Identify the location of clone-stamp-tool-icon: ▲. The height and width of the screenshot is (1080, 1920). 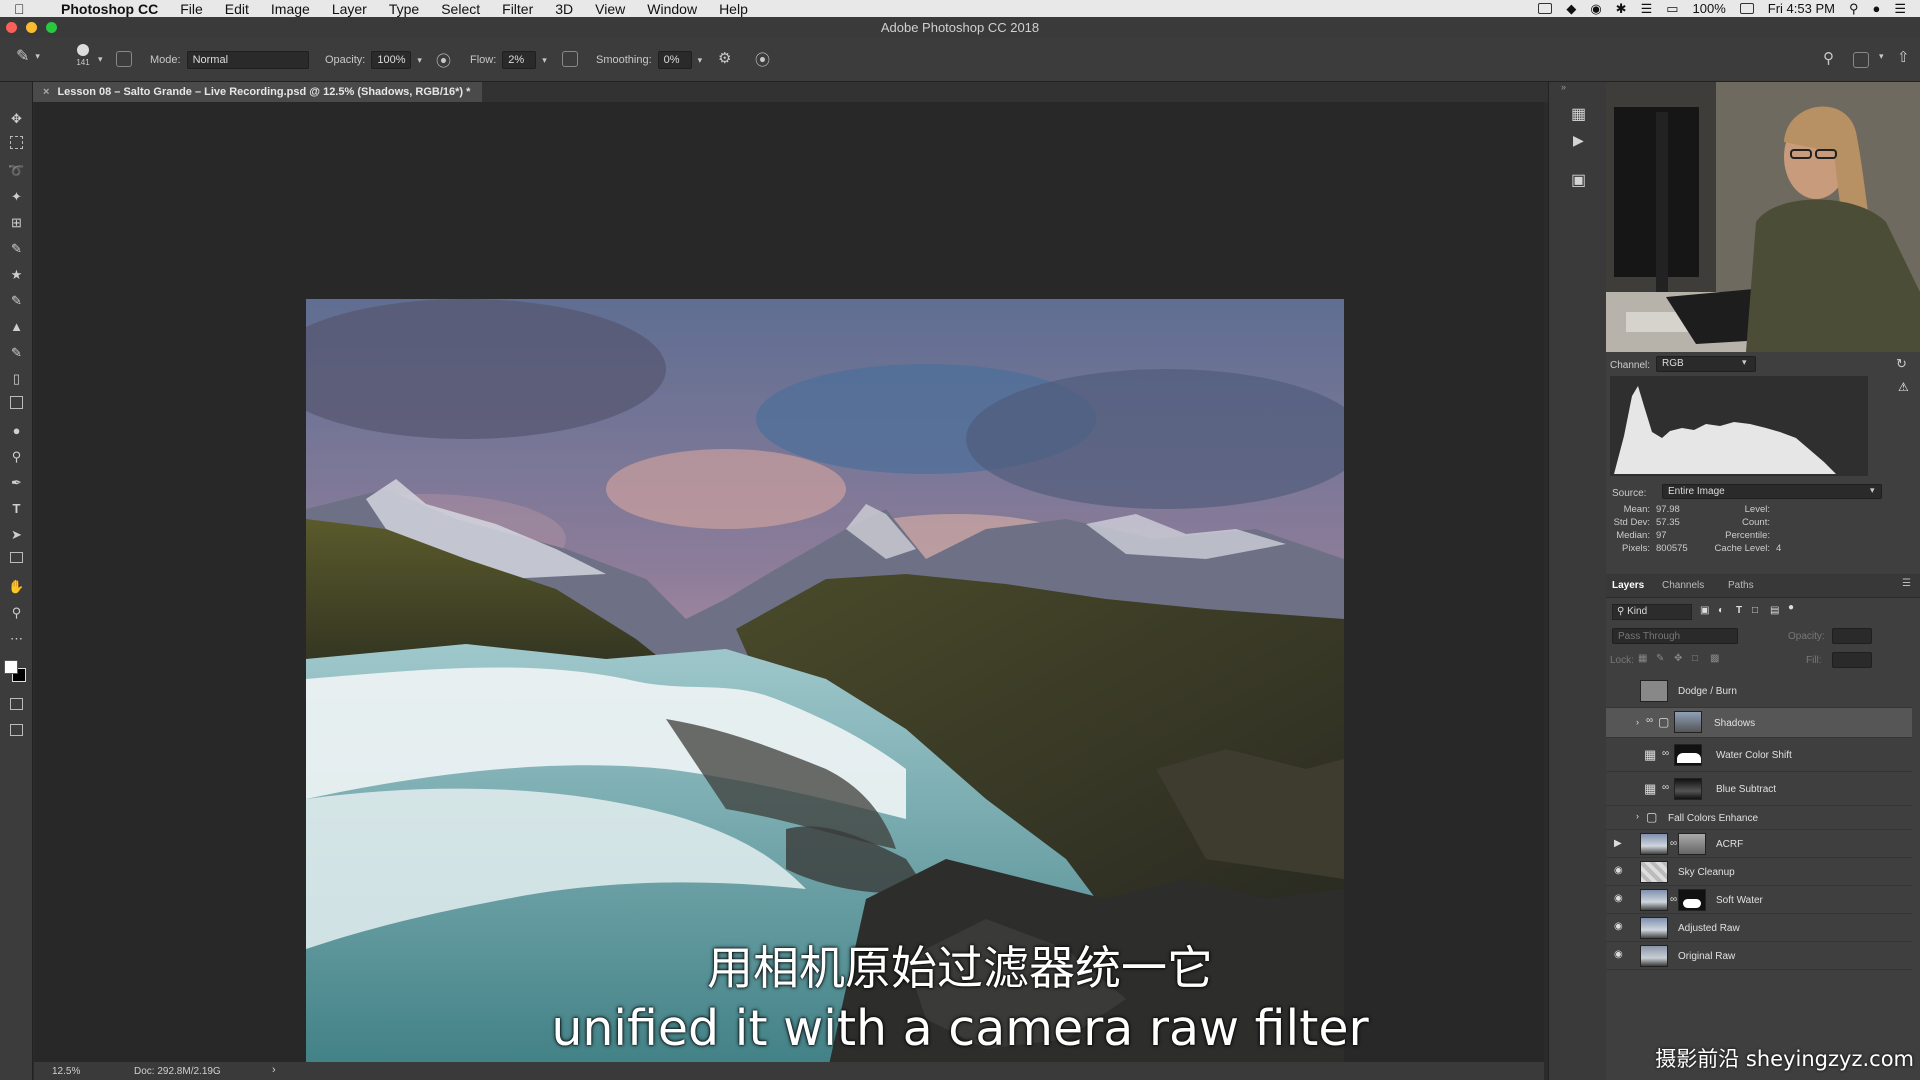
(16, 326).